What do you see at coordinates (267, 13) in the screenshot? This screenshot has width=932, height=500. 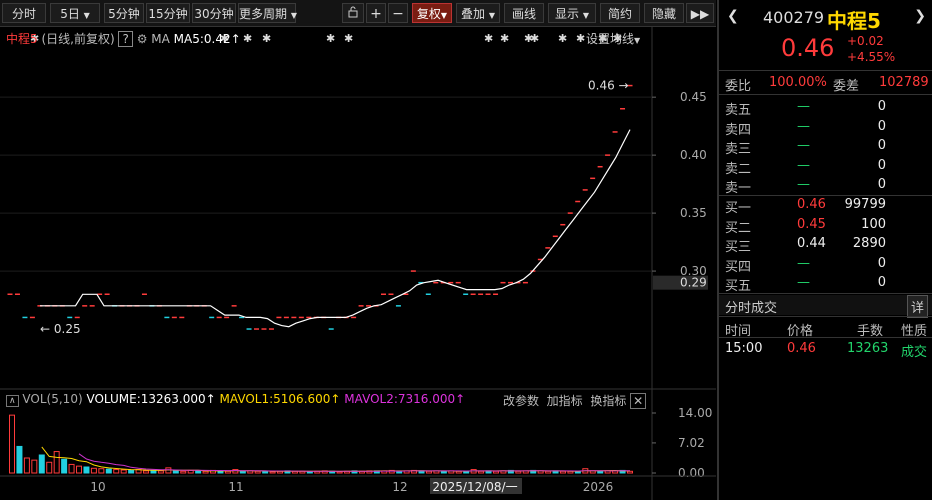 I see `more-periods-dropdown: 更多周期 ▼` at bounding box center [267, 13].